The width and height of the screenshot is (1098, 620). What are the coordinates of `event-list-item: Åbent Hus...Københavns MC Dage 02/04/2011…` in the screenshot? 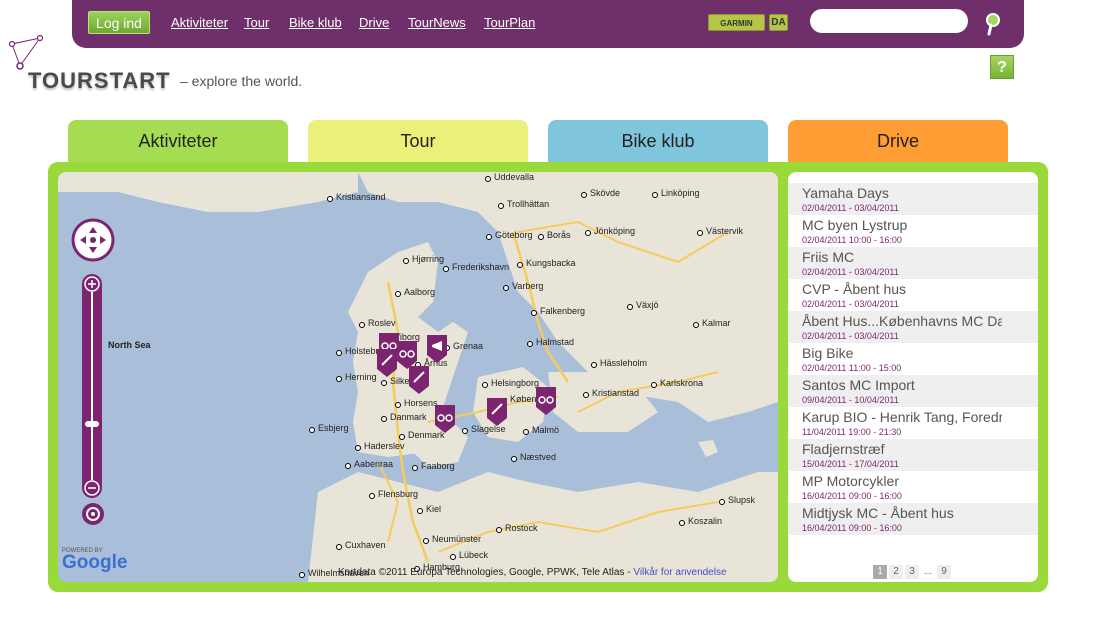 It's located at (913, 327).